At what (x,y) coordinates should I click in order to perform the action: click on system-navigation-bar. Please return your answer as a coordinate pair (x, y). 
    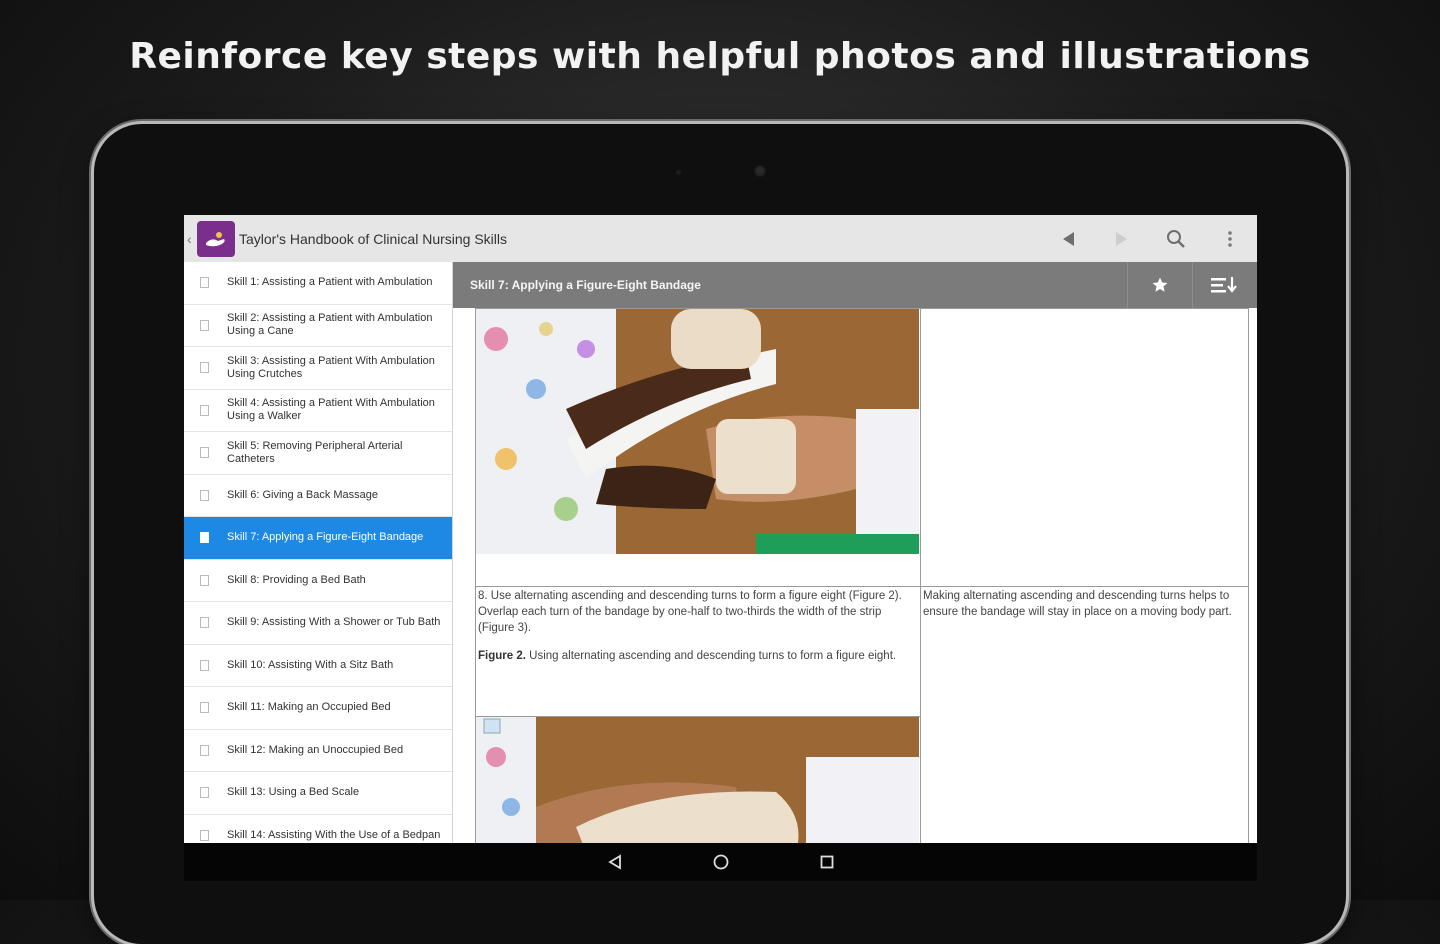
    Looking at the image, I should click on (720, 862).